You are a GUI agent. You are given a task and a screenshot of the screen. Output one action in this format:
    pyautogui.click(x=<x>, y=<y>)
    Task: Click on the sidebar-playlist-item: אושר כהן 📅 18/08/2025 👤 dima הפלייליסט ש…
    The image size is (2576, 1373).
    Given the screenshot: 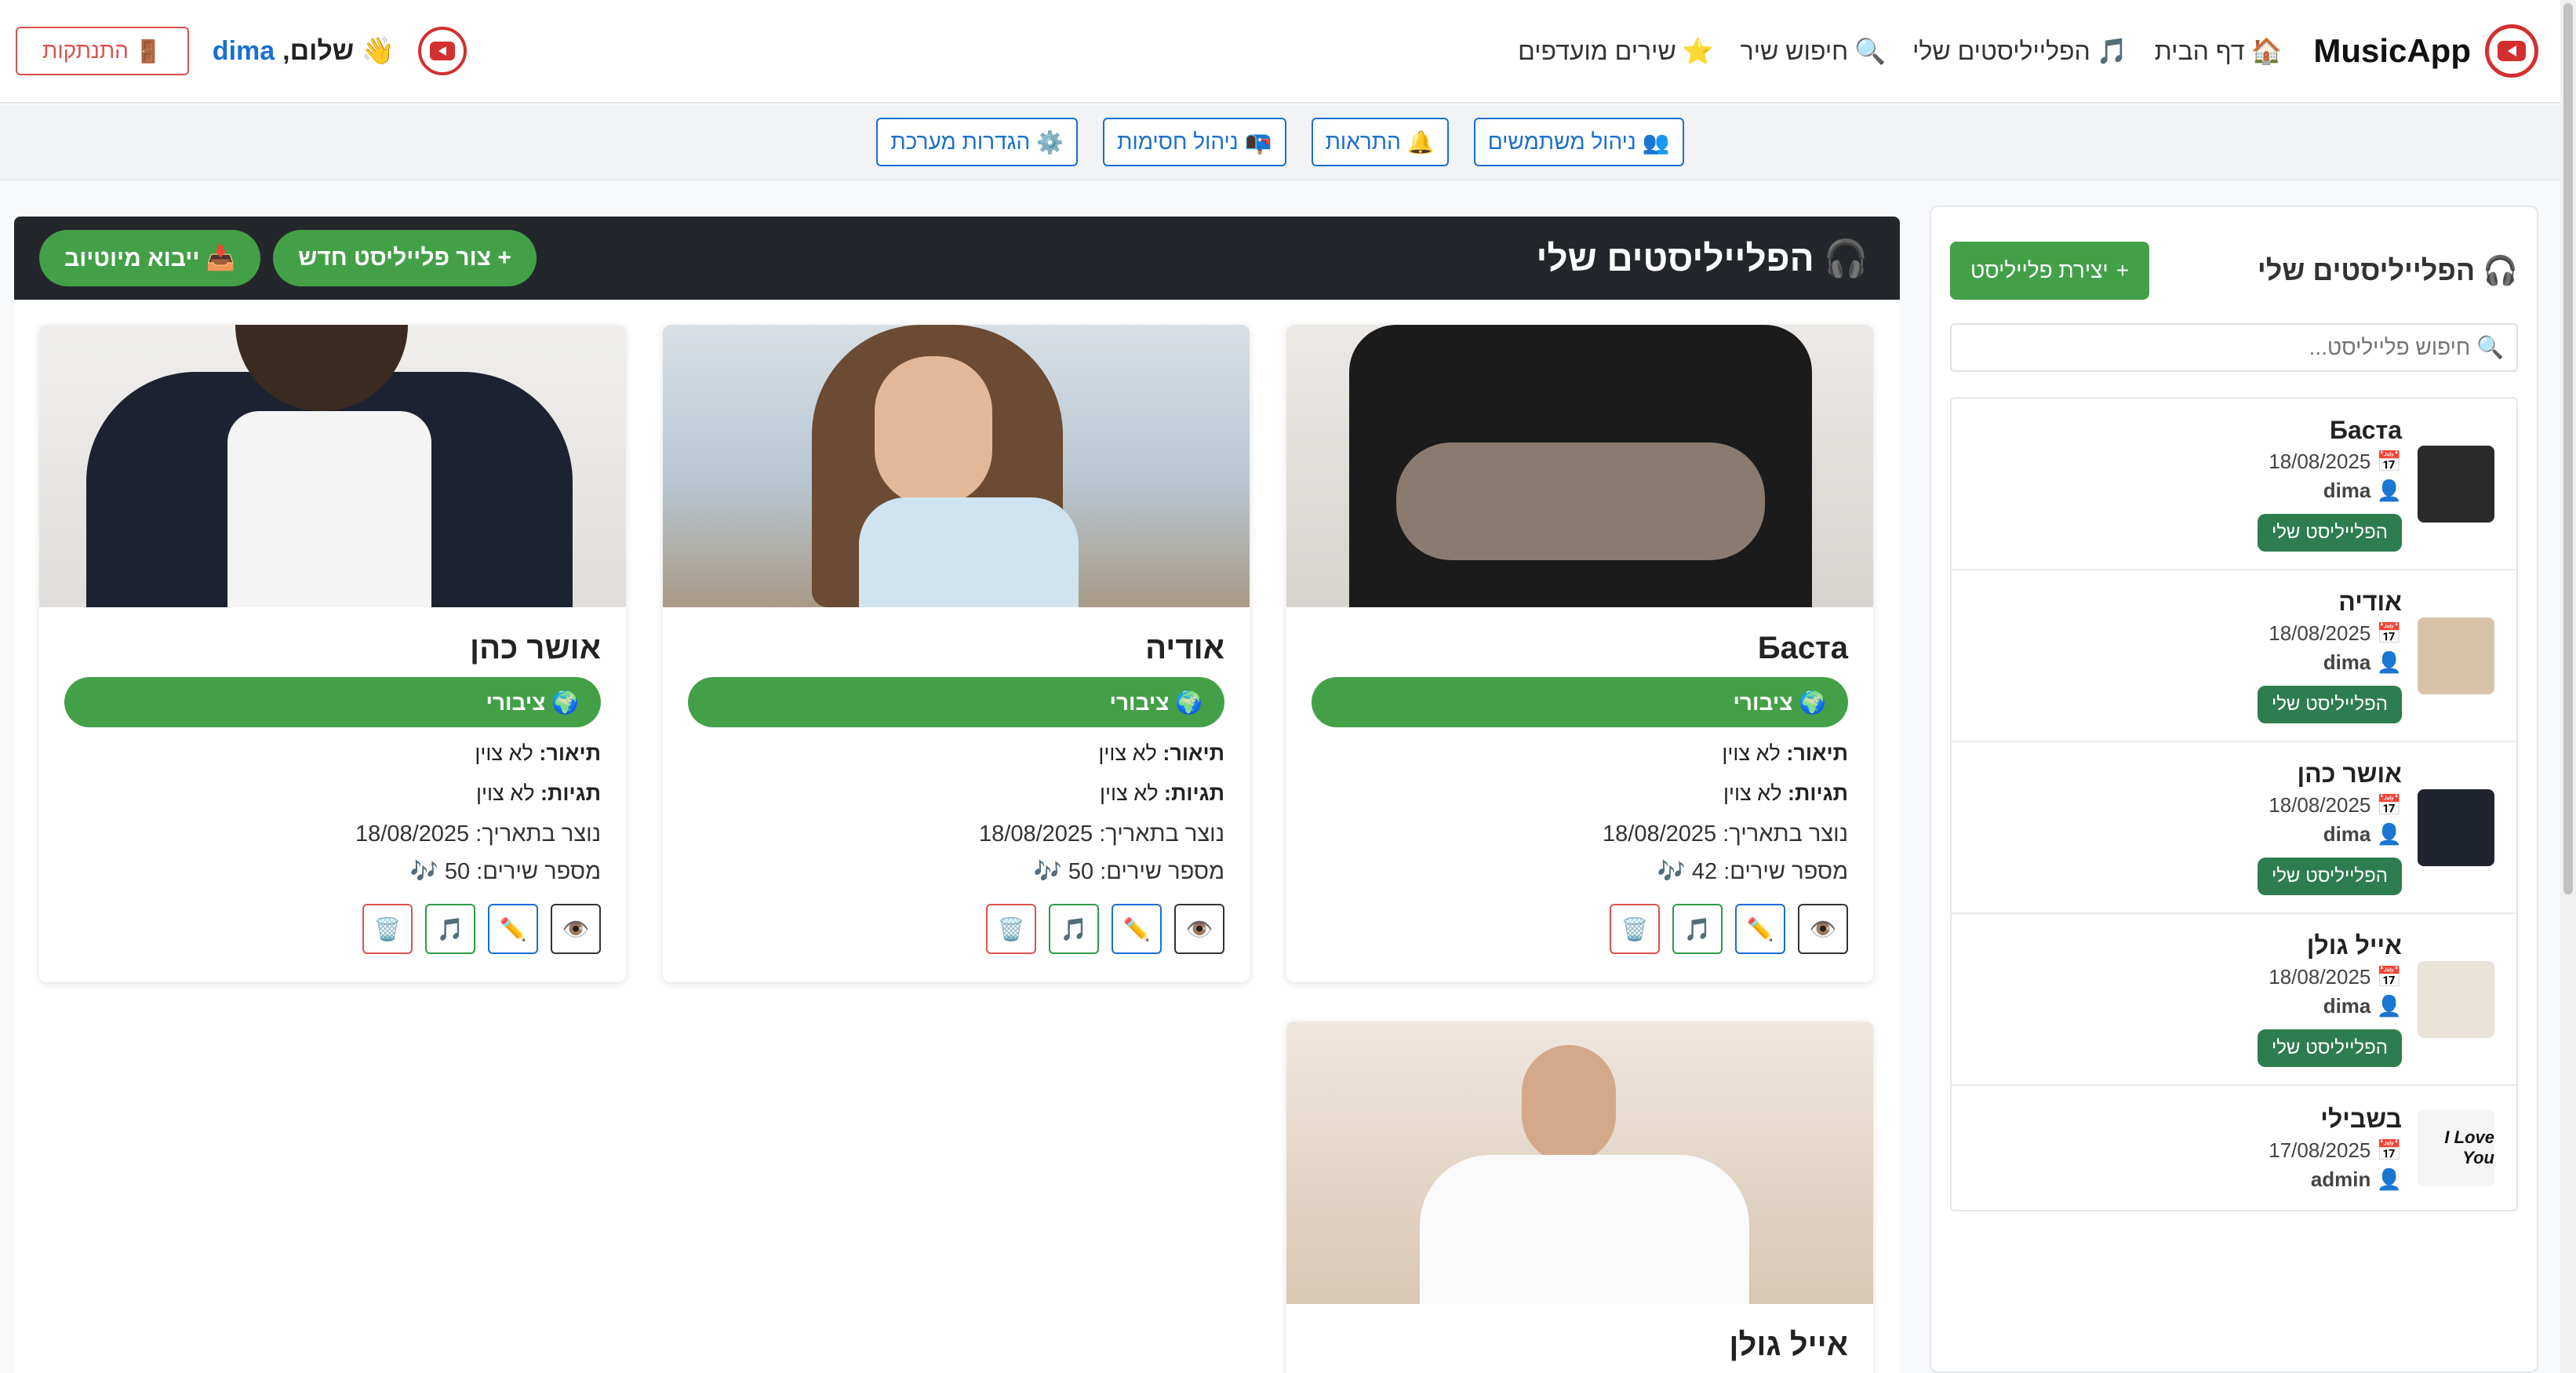 What is the action you would take?
    pyautogui.click(x=2234, y=828)
    